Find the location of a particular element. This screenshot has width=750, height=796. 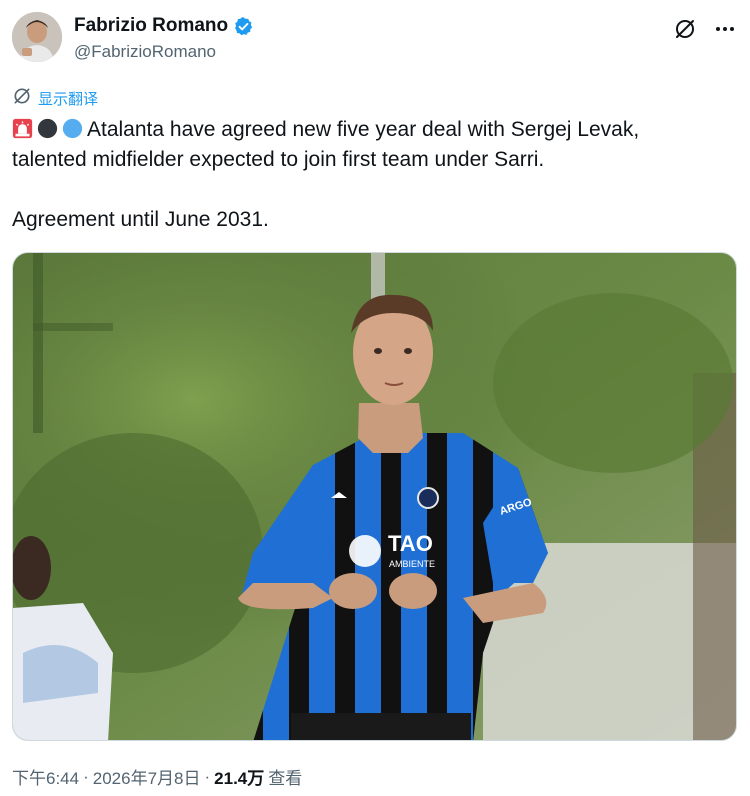

blue-circle-emoji-icon is located at coordinates (72, 128).